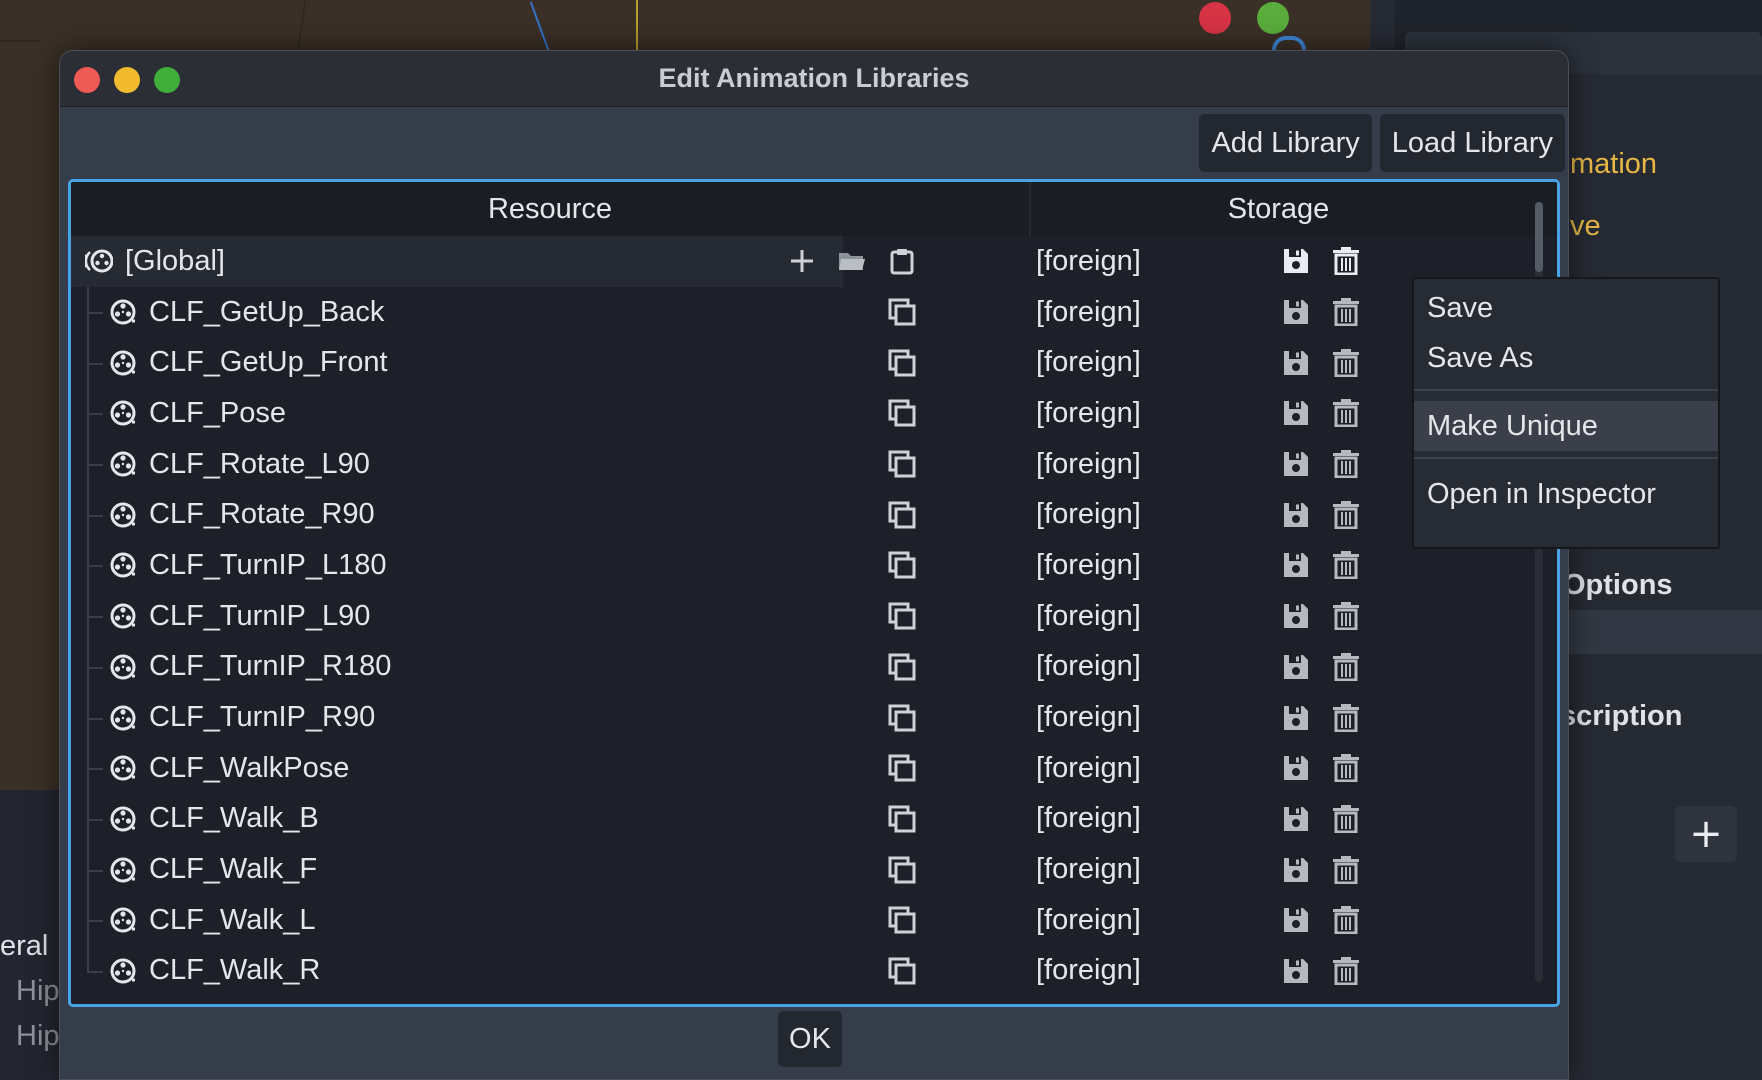 The image size is (1762, 1080). What do you see at coordinates (814, 515) in the screenshot?
I see `tree-row: CLF_Rotate_R90 [foreign]` at bounding box center [814, 515].